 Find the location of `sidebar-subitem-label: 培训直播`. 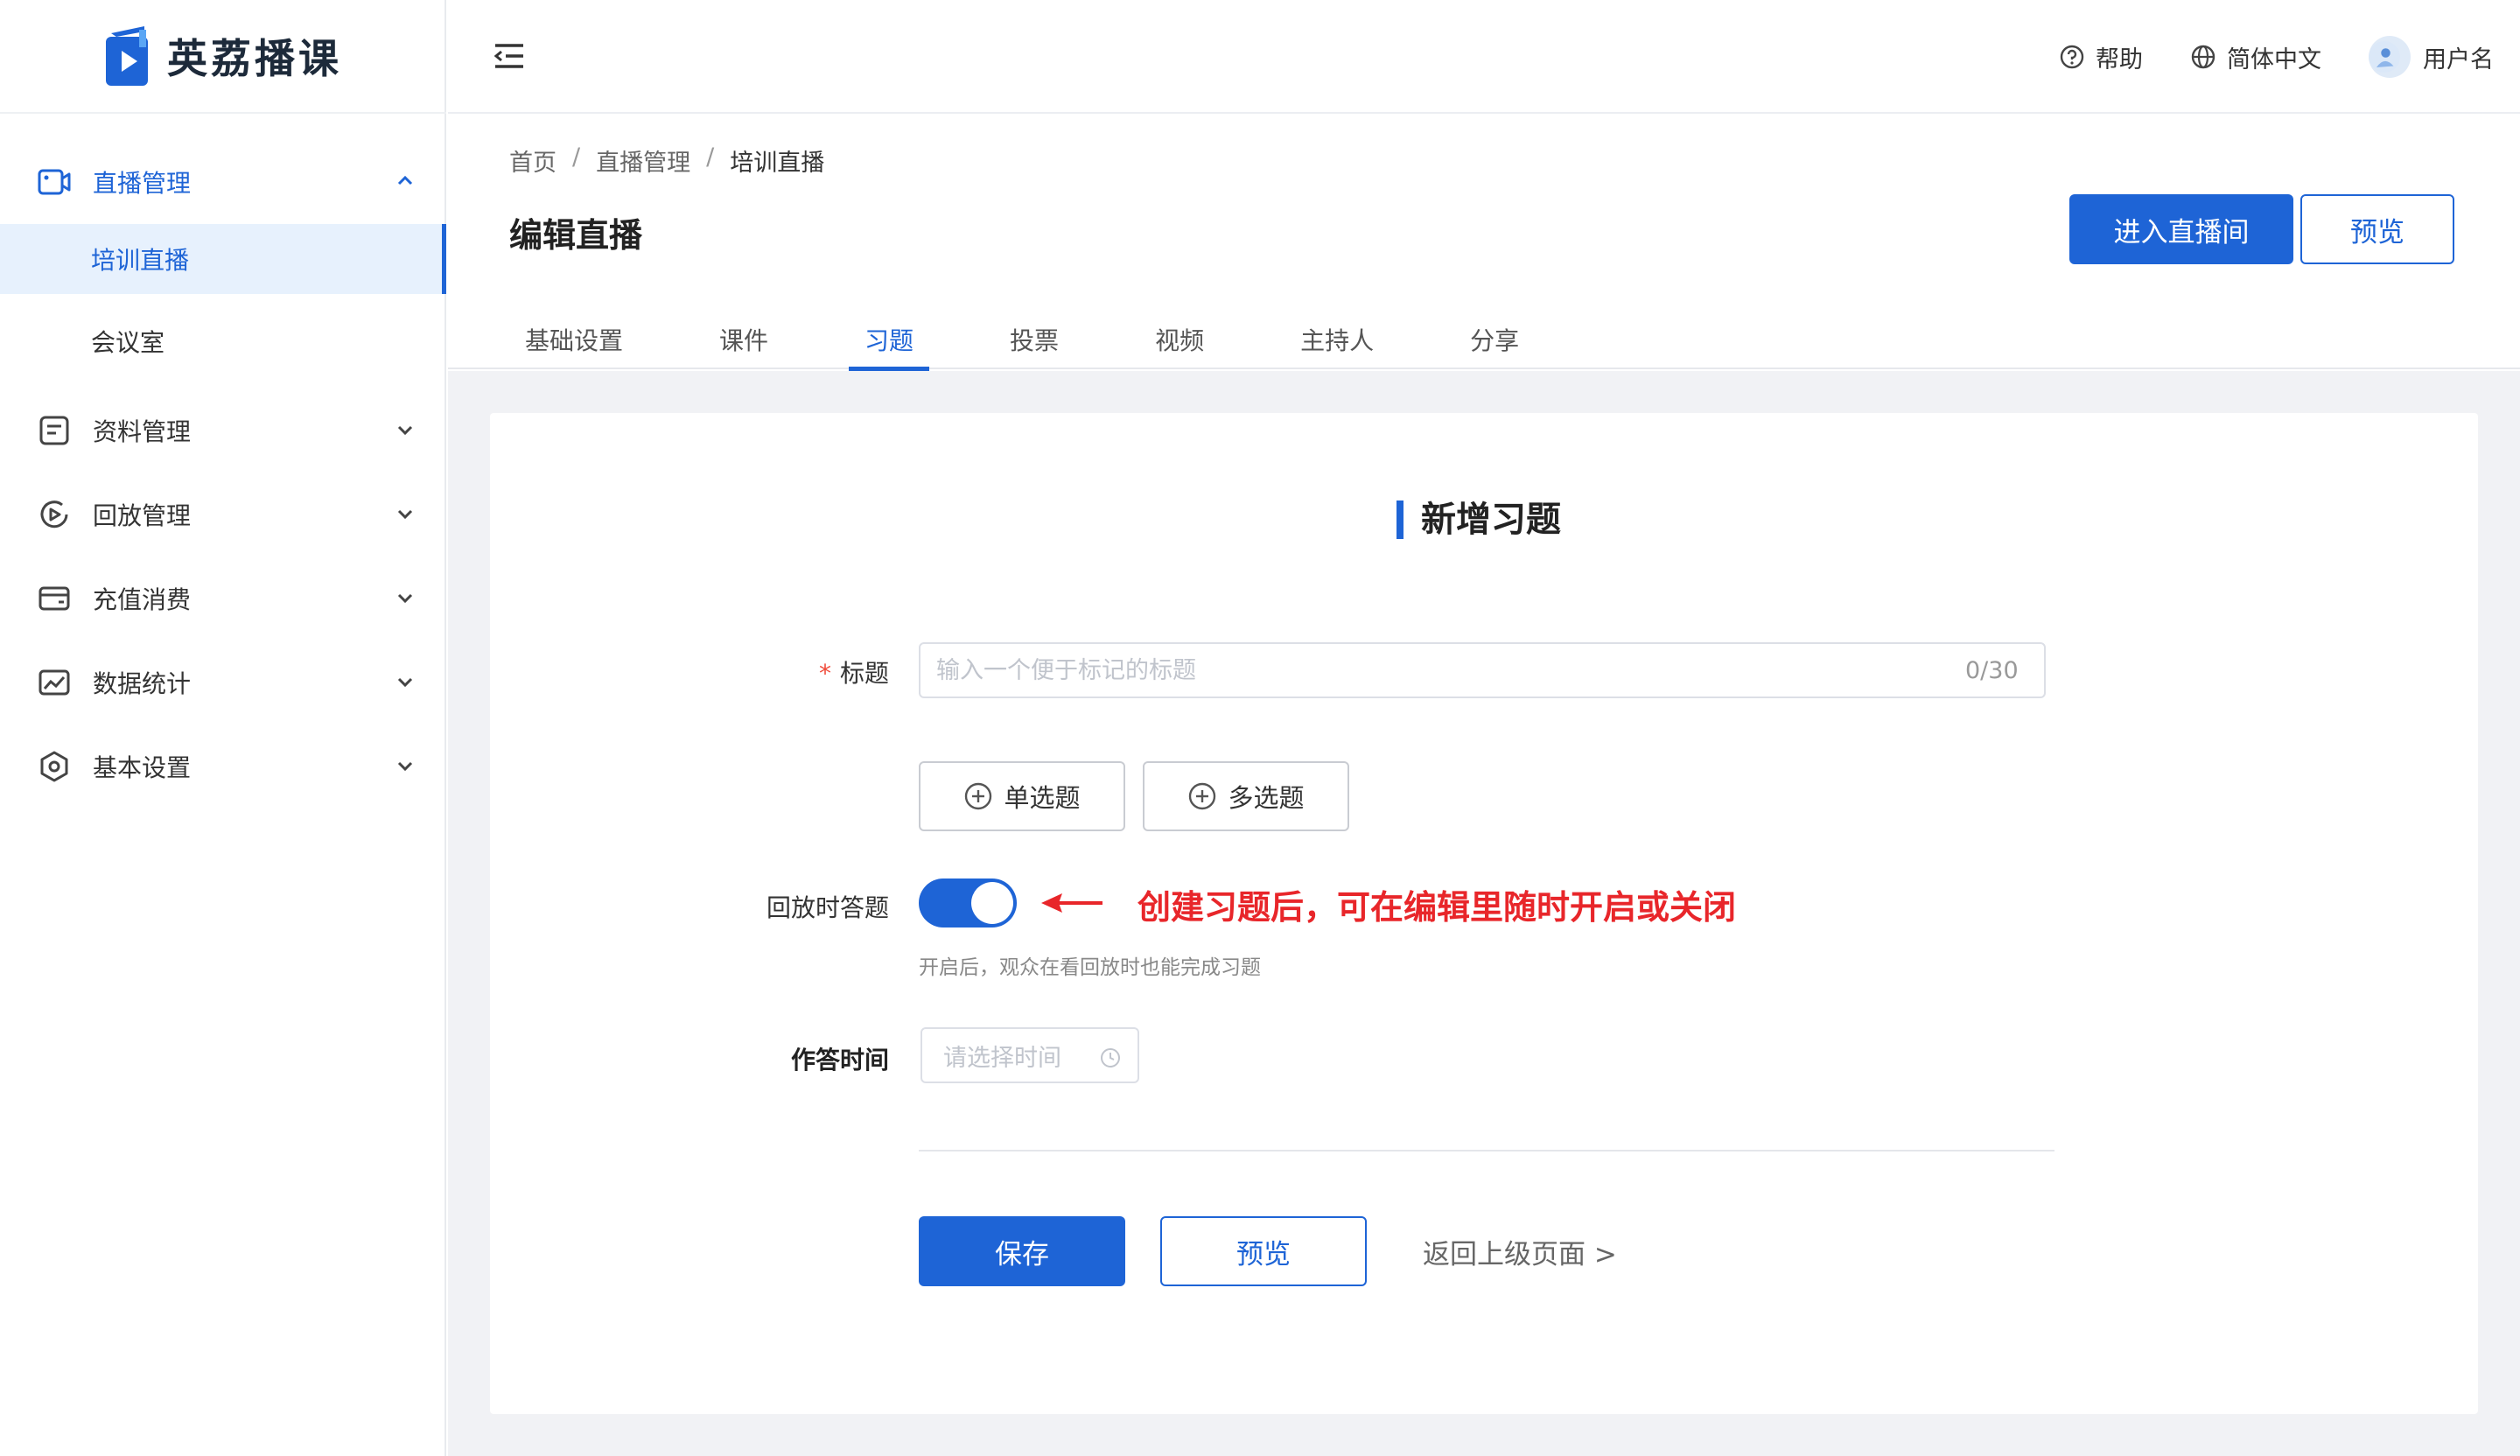

sidebar-subitem-label: 培训直播 is located at coordinates (140, 260).